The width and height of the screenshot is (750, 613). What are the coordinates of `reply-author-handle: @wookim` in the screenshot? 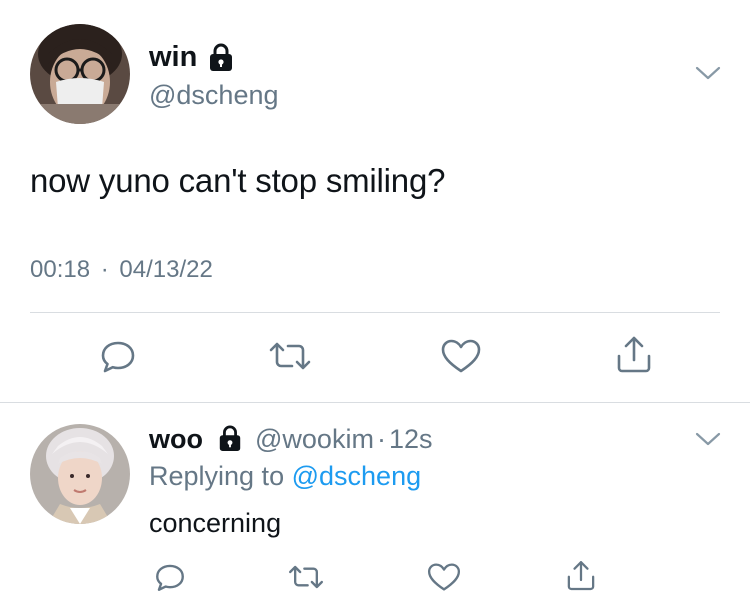 It's located at (314, 439).